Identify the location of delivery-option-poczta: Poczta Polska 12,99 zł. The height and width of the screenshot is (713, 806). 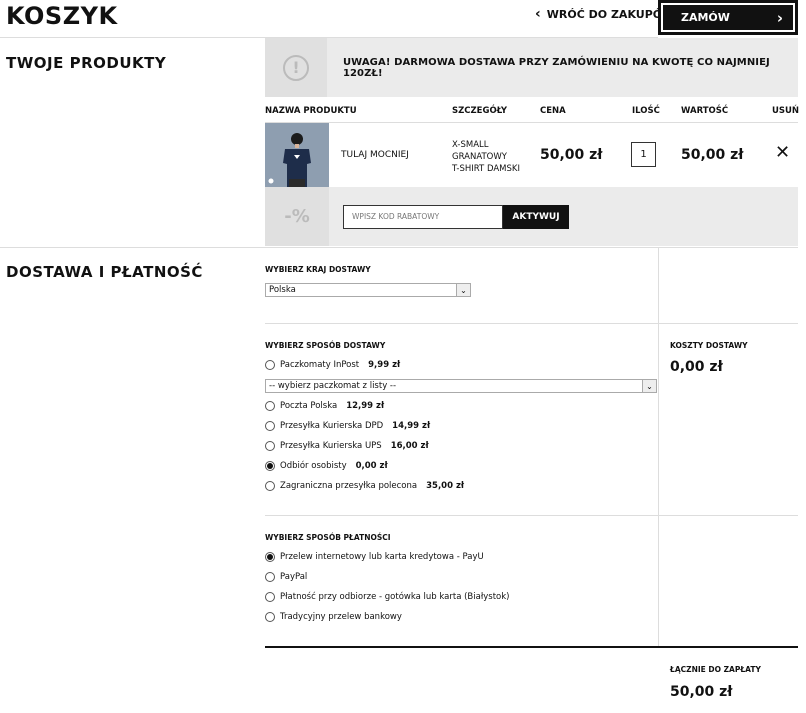
(324, 406).